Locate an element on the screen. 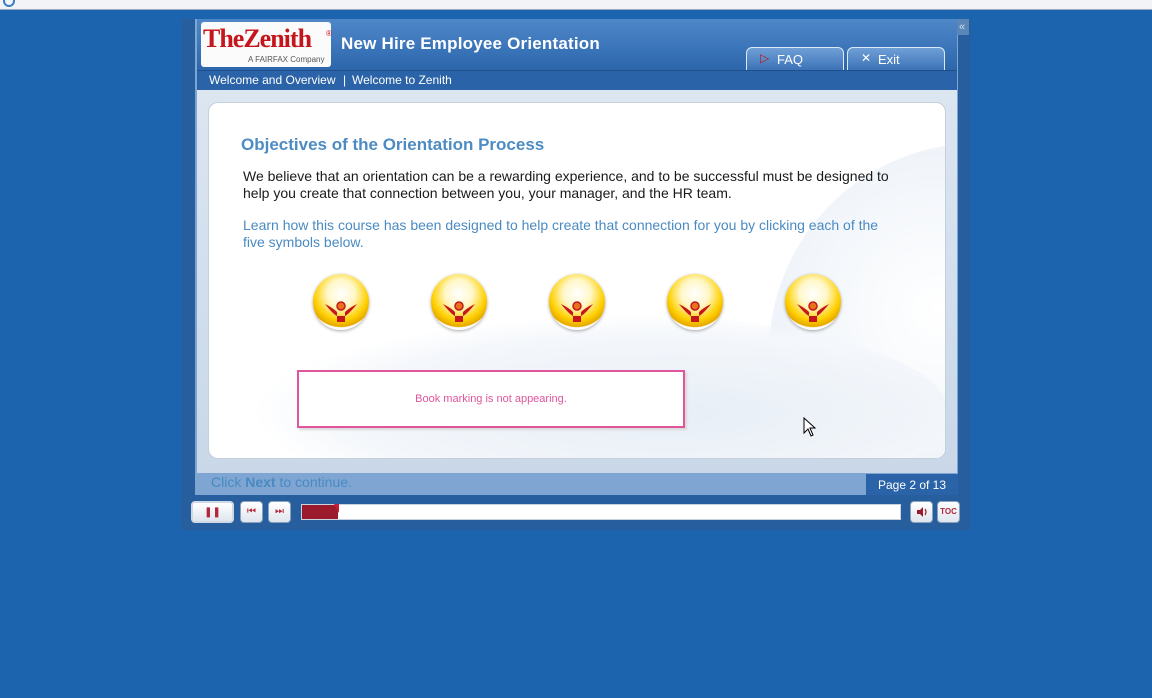 This screenshot has width=1152, height=698. toc-button: TOC is located at coordinates (948, 512).